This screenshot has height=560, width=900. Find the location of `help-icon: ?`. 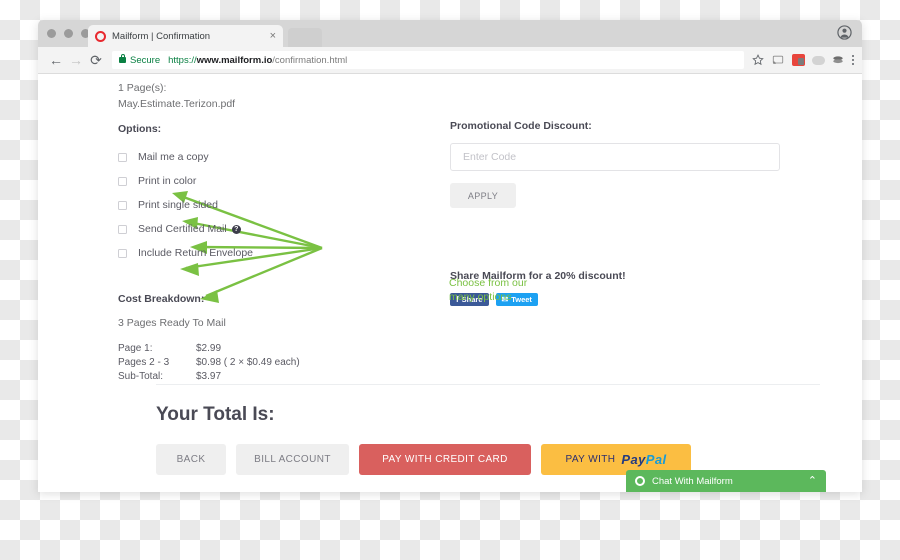

help-icon: ? is located at coordinates (236, 229).